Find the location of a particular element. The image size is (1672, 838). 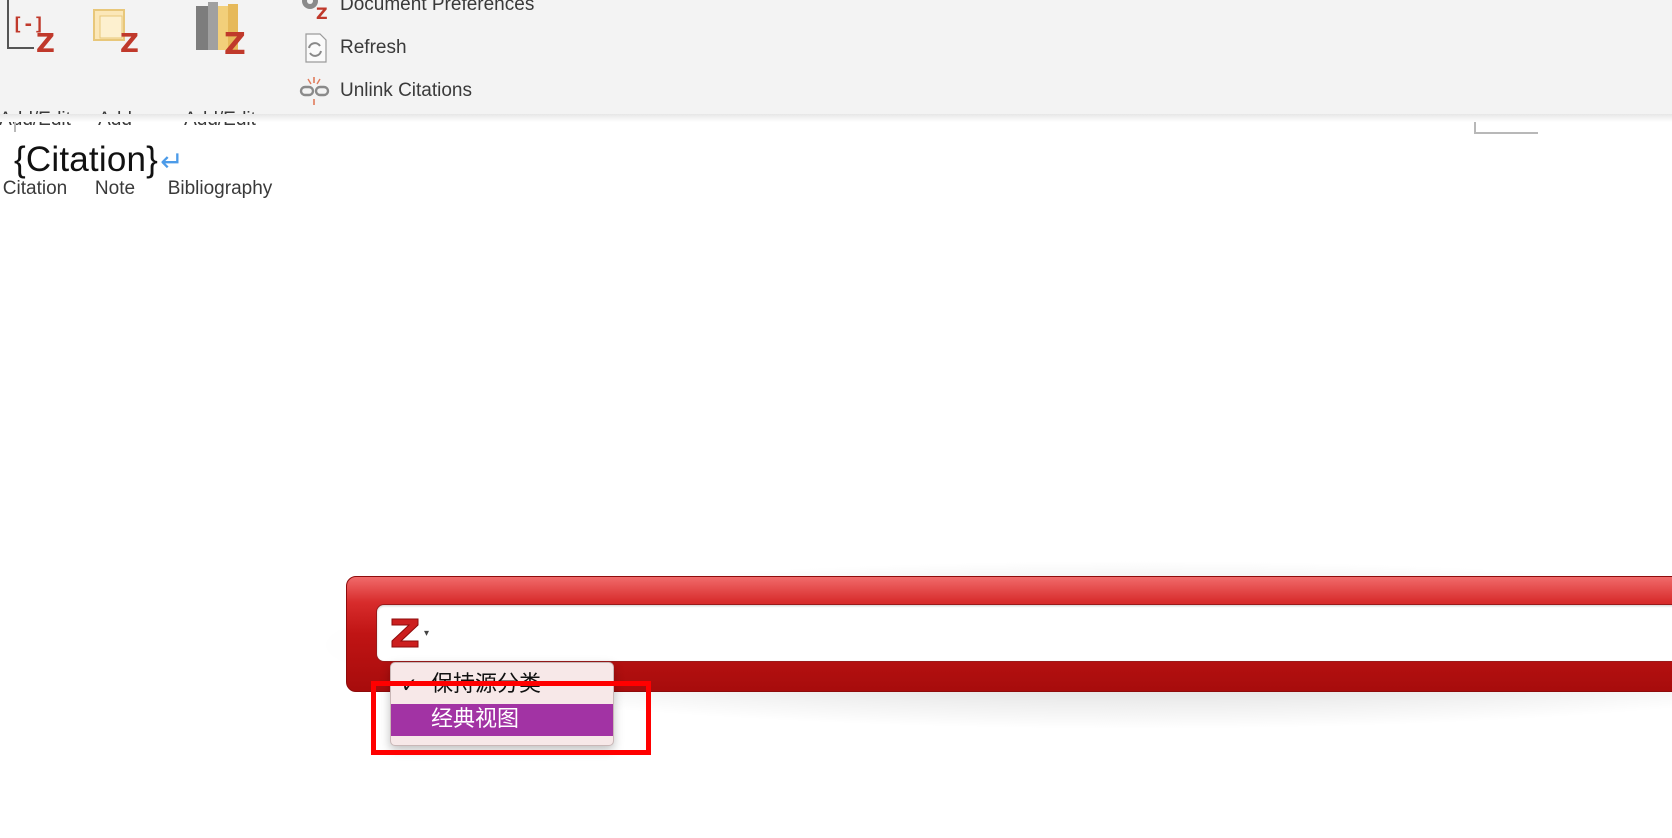

unlink-citations-label: Unlink Citations is located at coordinates (406, 90).